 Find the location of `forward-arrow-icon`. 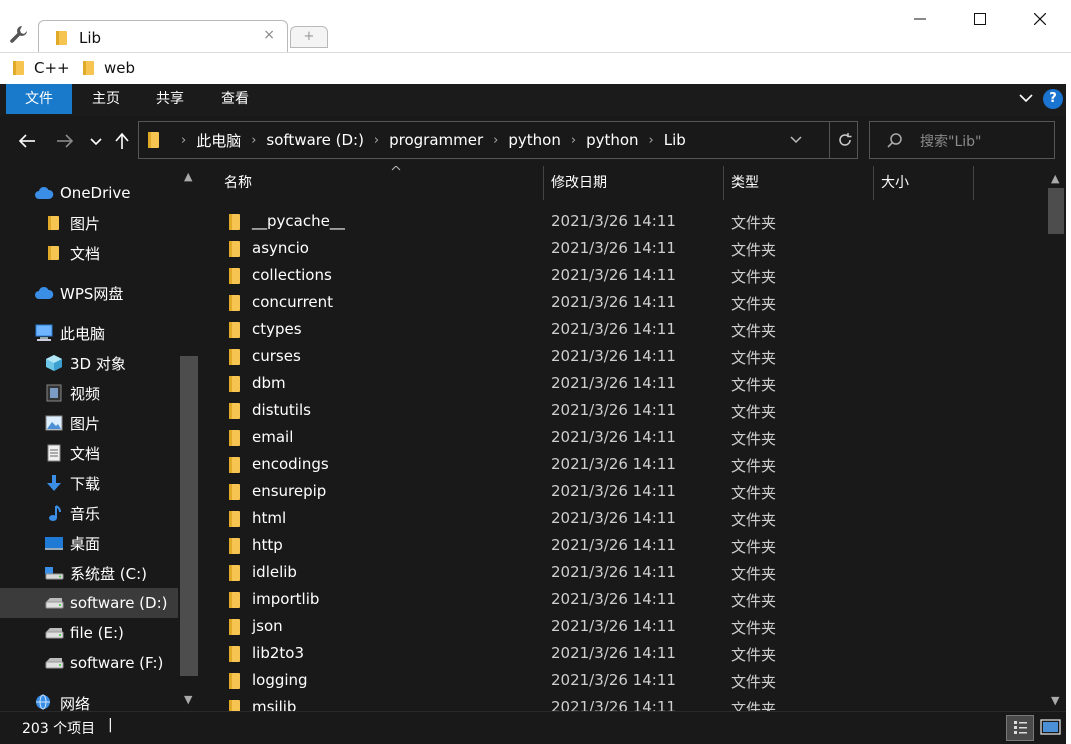

forward-arrow-icon is located at coordinates (65, 141).